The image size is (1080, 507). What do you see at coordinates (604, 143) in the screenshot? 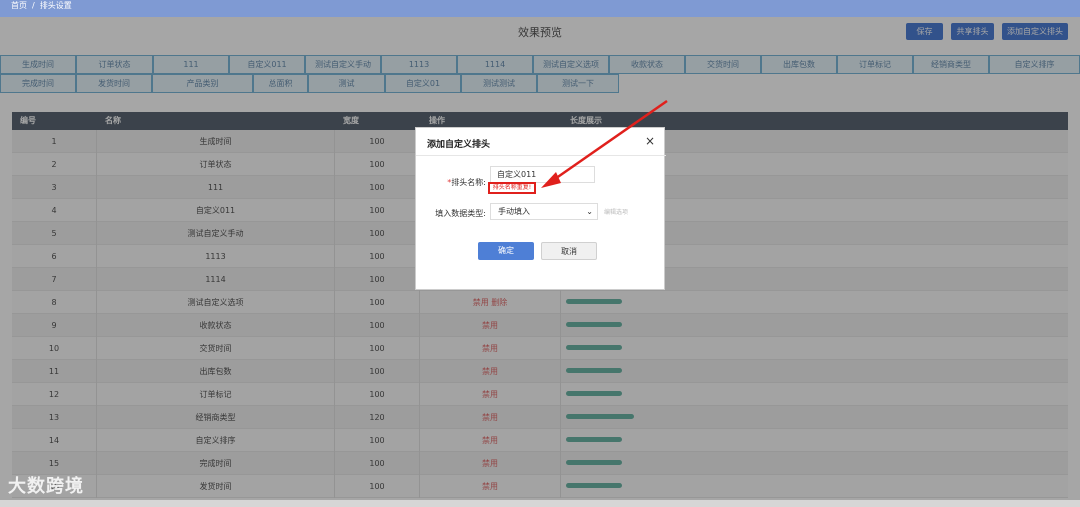
I see `annotation-arrow-icon` at bounding box center [604, 143].